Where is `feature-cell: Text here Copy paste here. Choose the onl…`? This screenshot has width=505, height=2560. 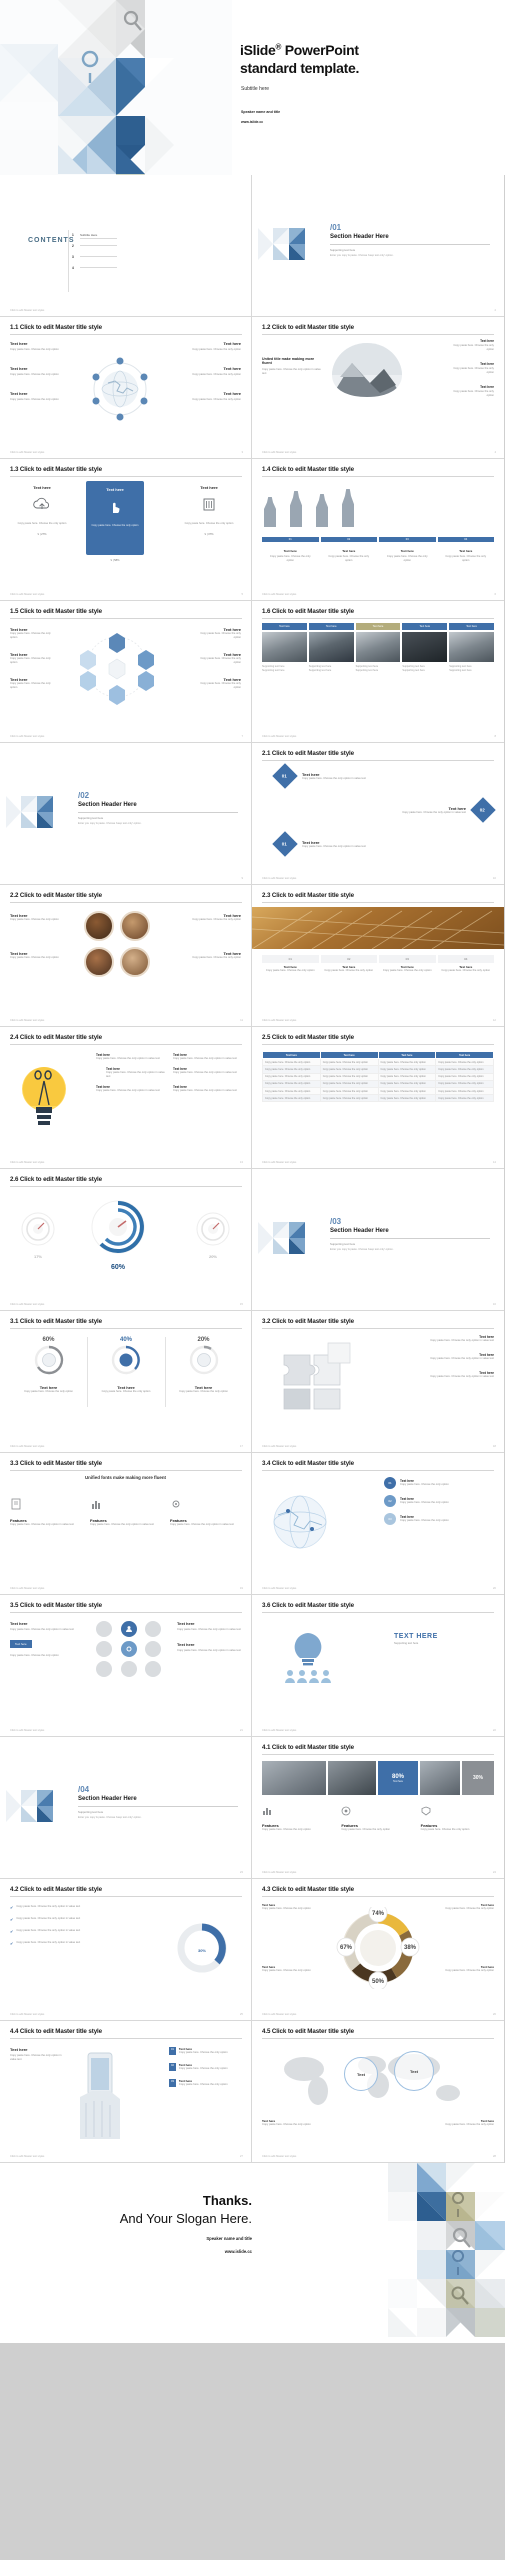
feature-cell: Text here Copy paste here. Choose the onl… is located at coordinates (130, 1089).